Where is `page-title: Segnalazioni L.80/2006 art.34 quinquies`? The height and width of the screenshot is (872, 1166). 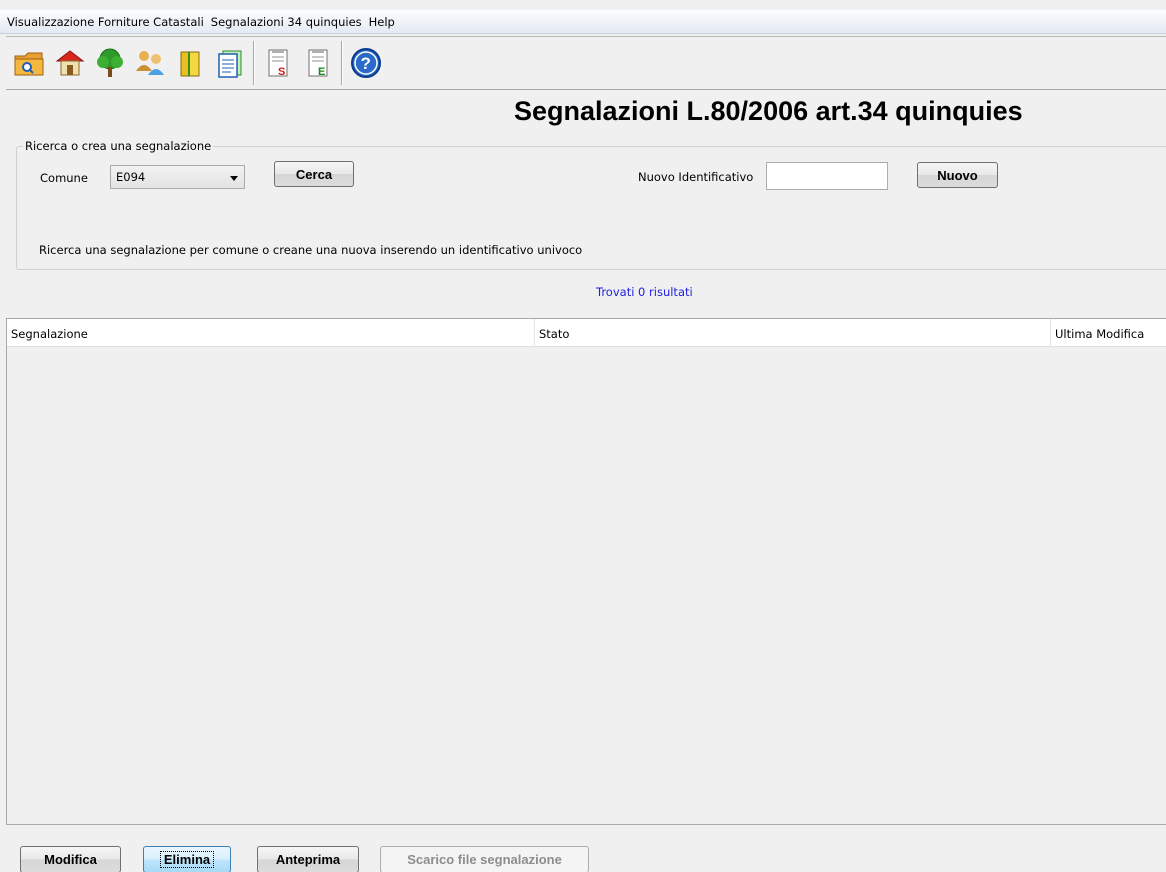 page-title: Segnalazioni L.80/2006 art.34 quinquies is located at coordinates (768, 111).